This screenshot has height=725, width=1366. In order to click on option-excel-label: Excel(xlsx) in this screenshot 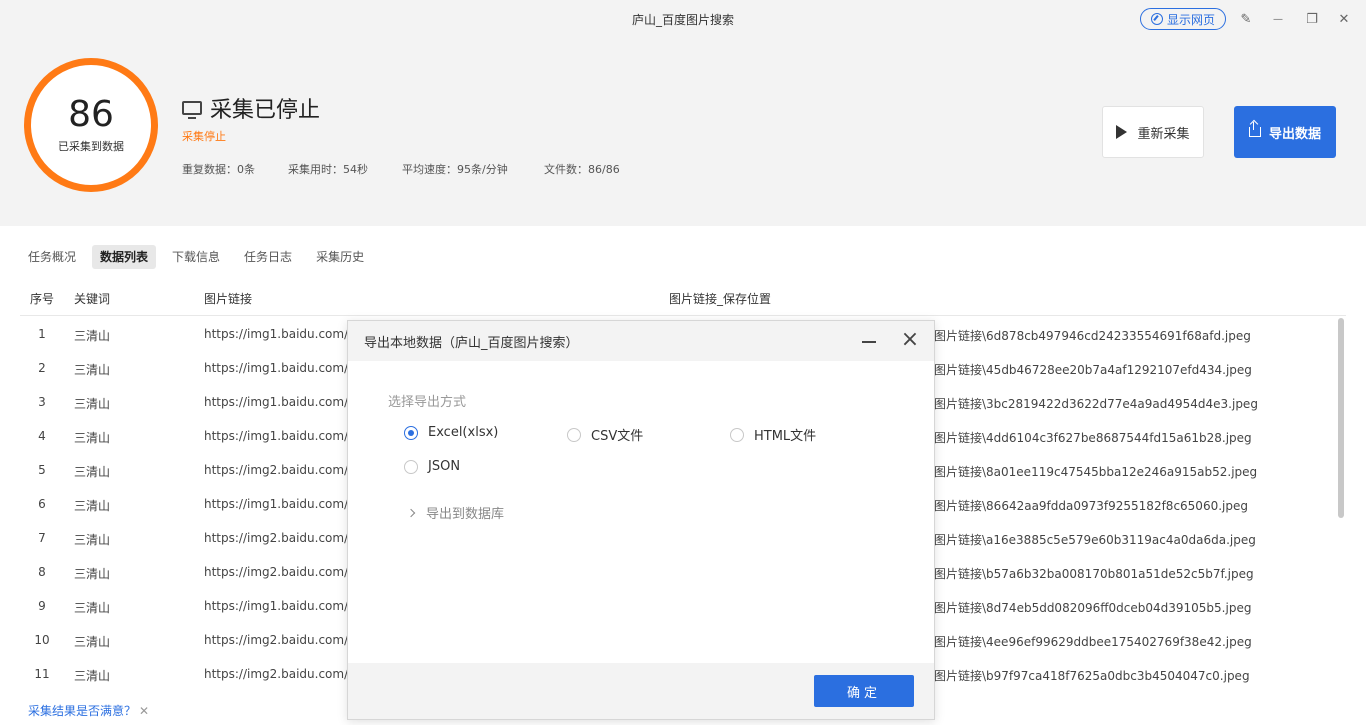, I will do `click(463, 432)`.